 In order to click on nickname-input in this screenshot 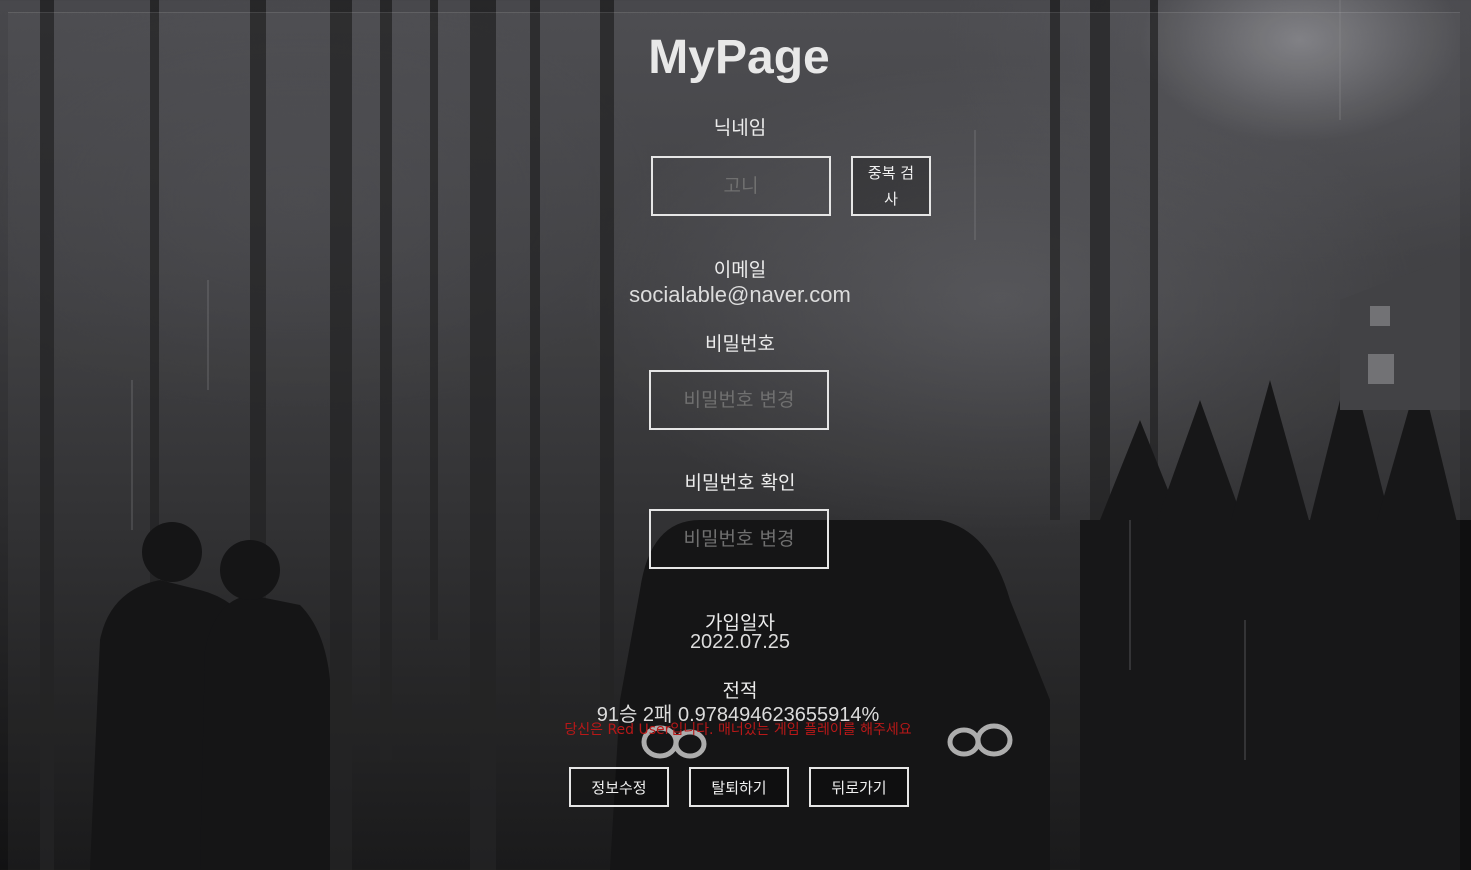, I will do `click(741, 186)`.